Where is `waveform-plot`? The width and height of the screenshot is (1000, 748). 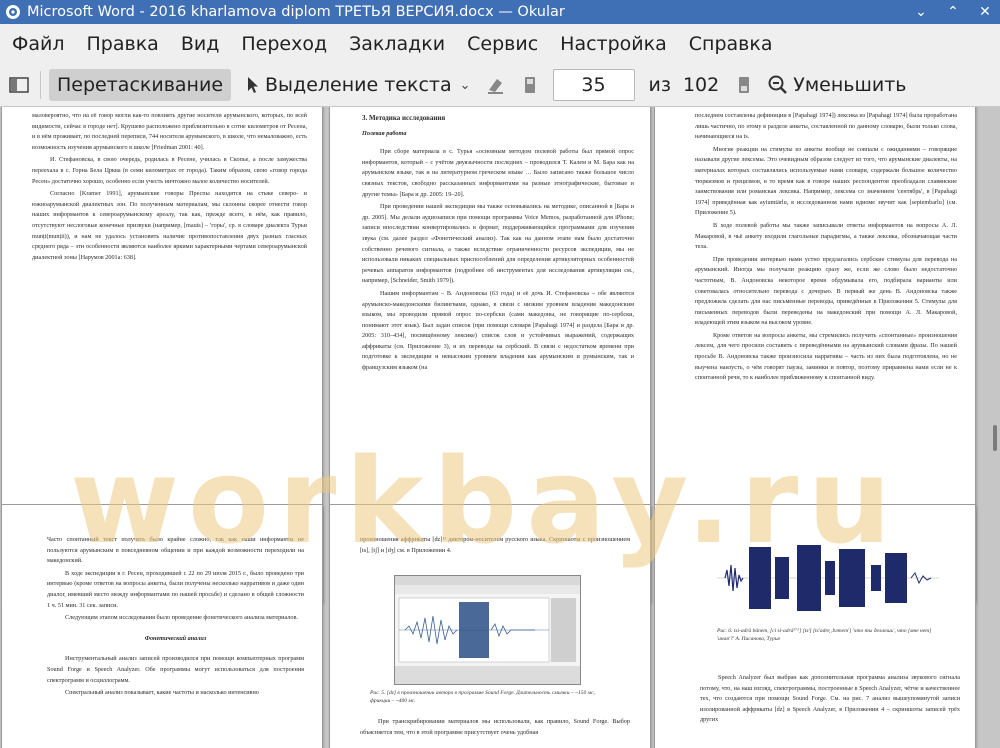
waveform-plot is located at coordinates (828, 578).